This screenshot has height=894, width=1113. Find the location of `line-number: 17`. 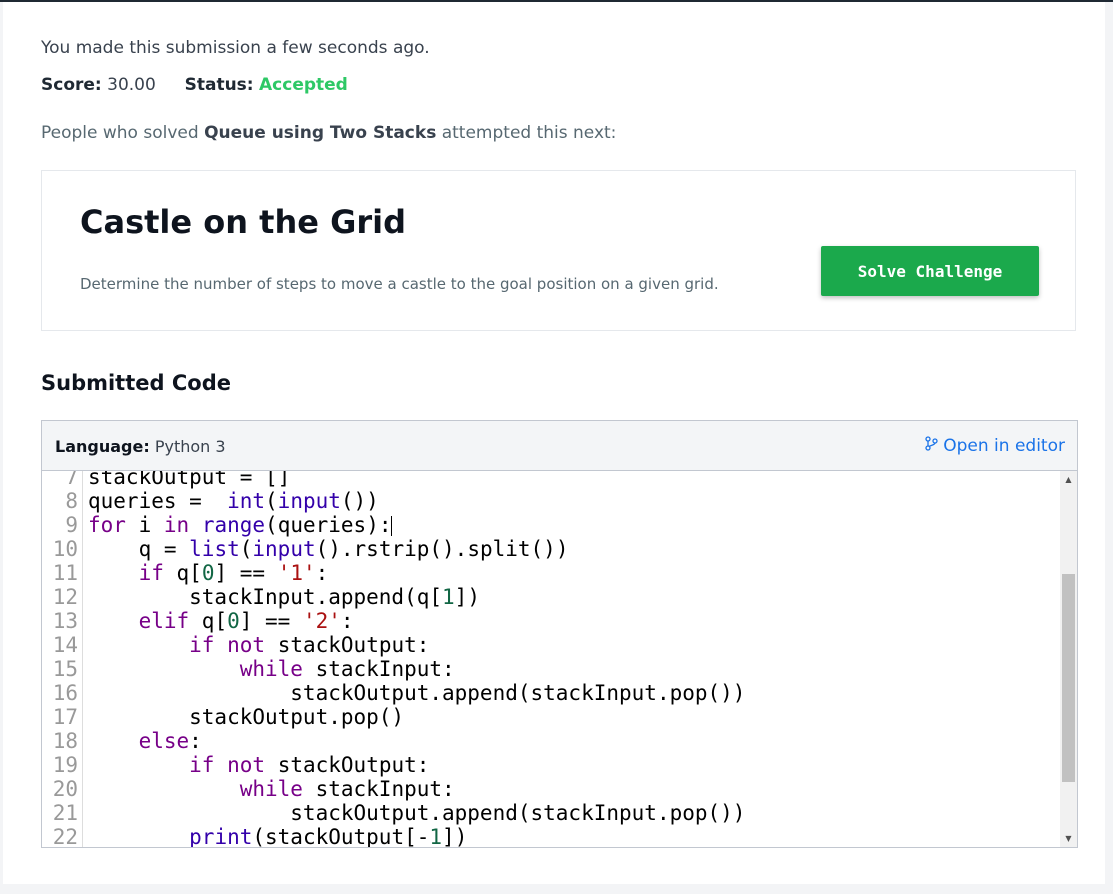

line-number: 17 is located at coordinates (65, 717).